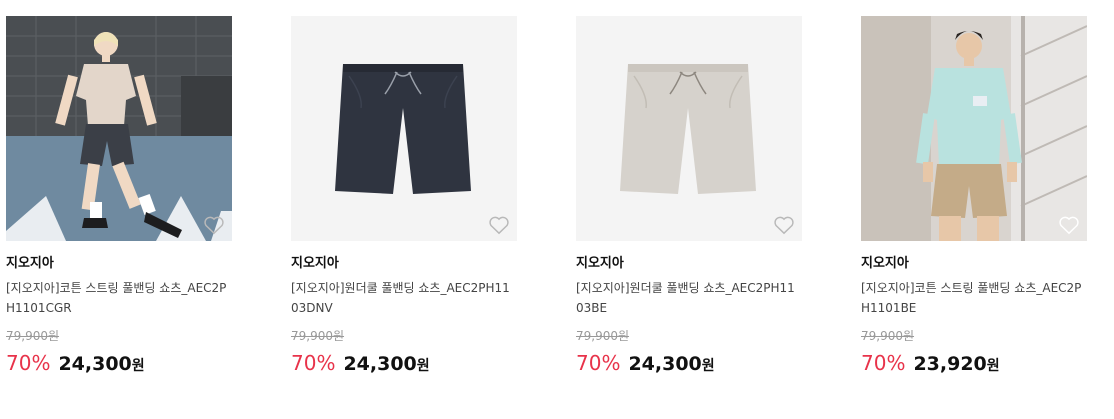 The image size is (1114, 419). What do you see at coordinates (404, 298) in the screenshot?
I see `product-name: [지오지아]원더쿨 풀밴딩 쇼츠_AEC2PH1103DNV` at bounding box center [404, 298].